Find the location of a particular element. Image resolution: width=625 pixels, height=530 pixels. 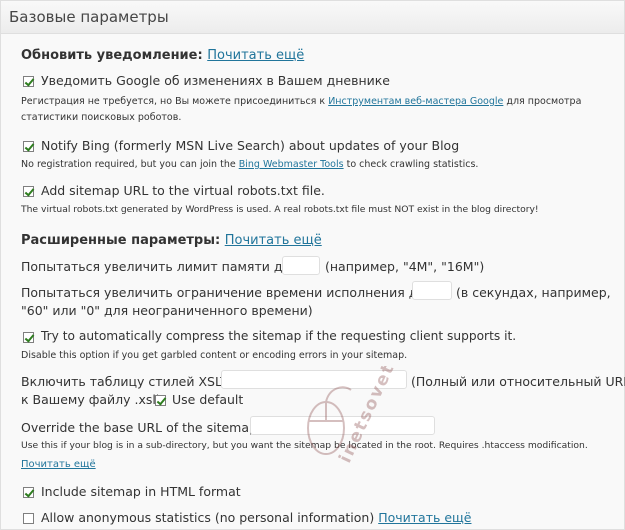

compress-checkbox is located at coordinates (28, 337).